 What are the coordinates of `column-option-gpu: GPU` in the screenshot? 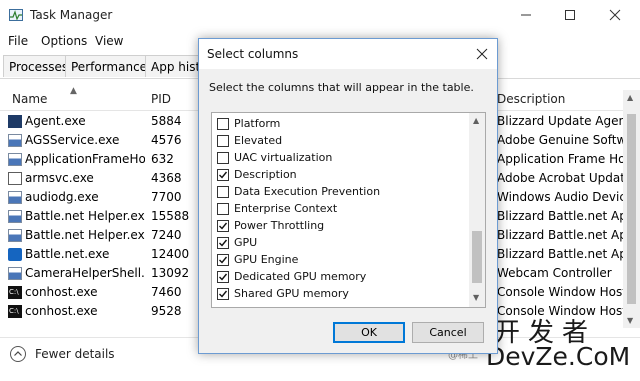 It's located at (341, 243).